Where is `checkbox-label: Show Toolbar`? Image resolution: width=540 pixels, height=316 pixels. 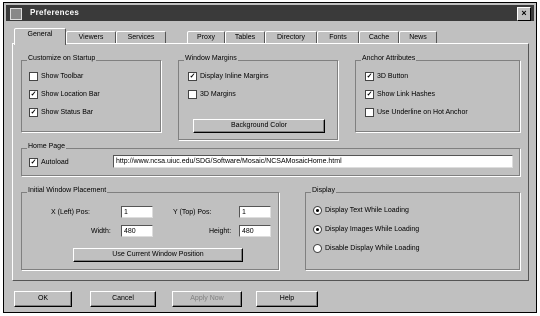
checkbox-label: Show Toolbar is located at coordinates (62, 76).